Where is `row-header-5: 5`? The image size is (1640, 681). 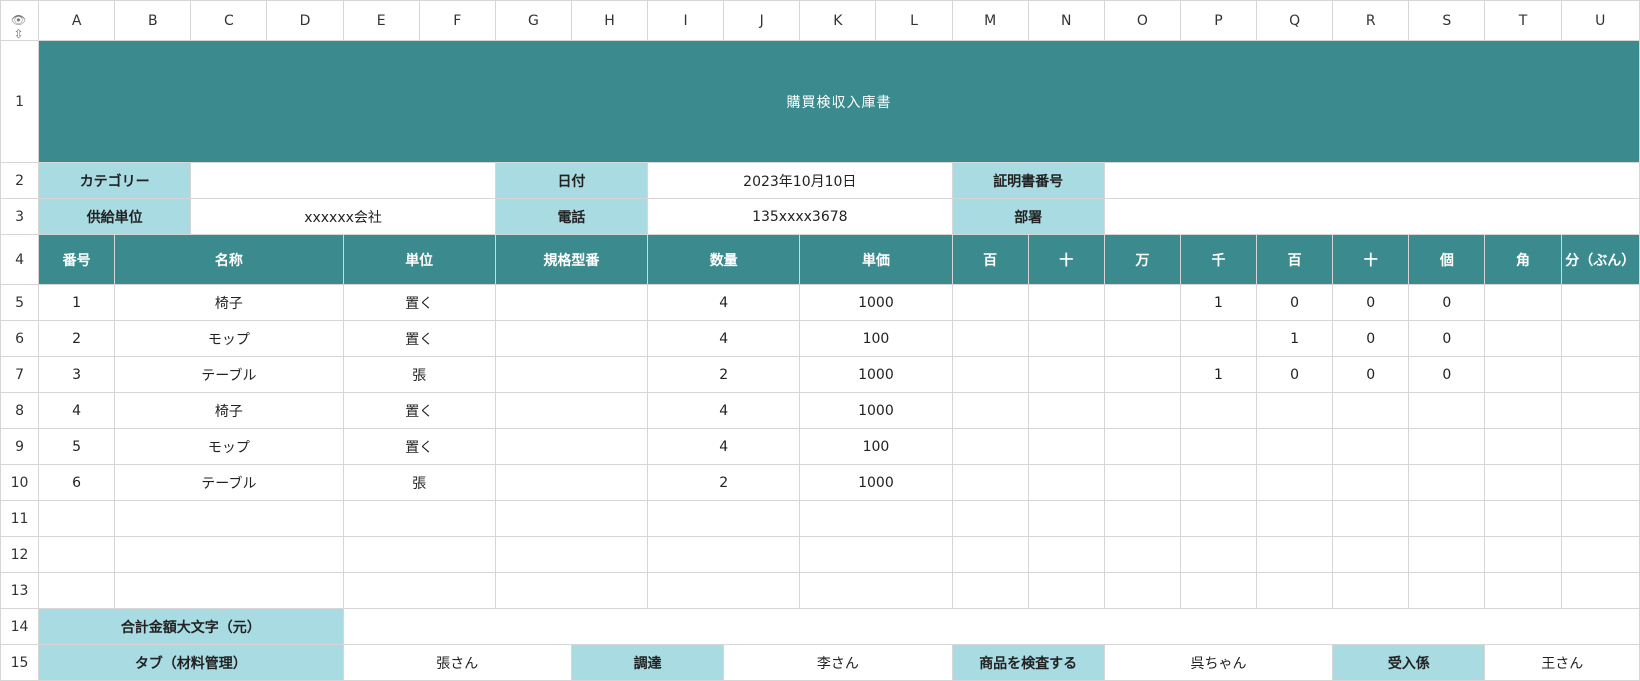 row-header-5: 5 is located at coordinates (20, 302).